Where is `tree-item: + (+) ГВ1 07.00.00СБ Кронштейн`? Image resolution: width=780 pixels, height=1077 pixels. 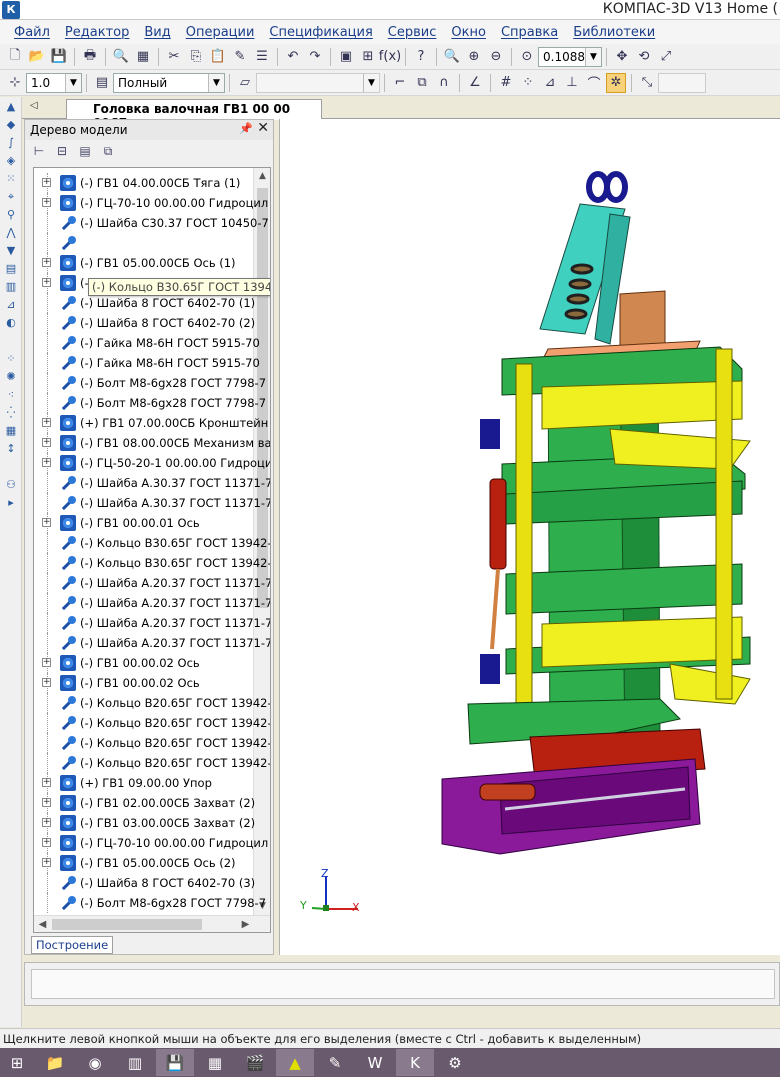 tree-item: + (+) ГВ1 07.00.00СБ Кронштейн is located at coordinates (152, 423).